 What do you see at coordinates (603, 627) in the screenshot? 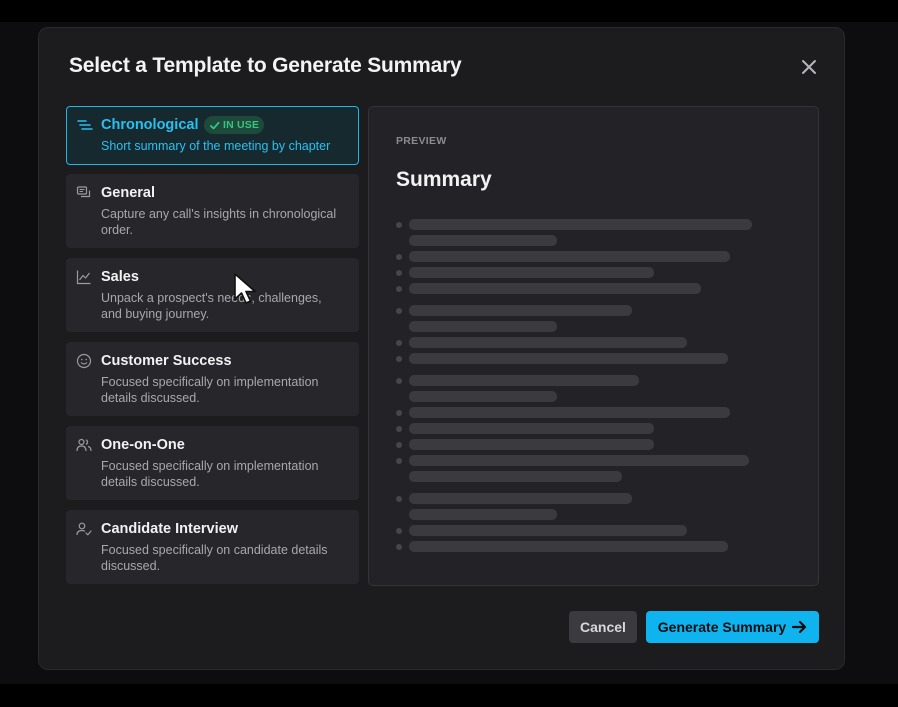
I see `cancel-button: Cancel` at bounding box center [603, 627].